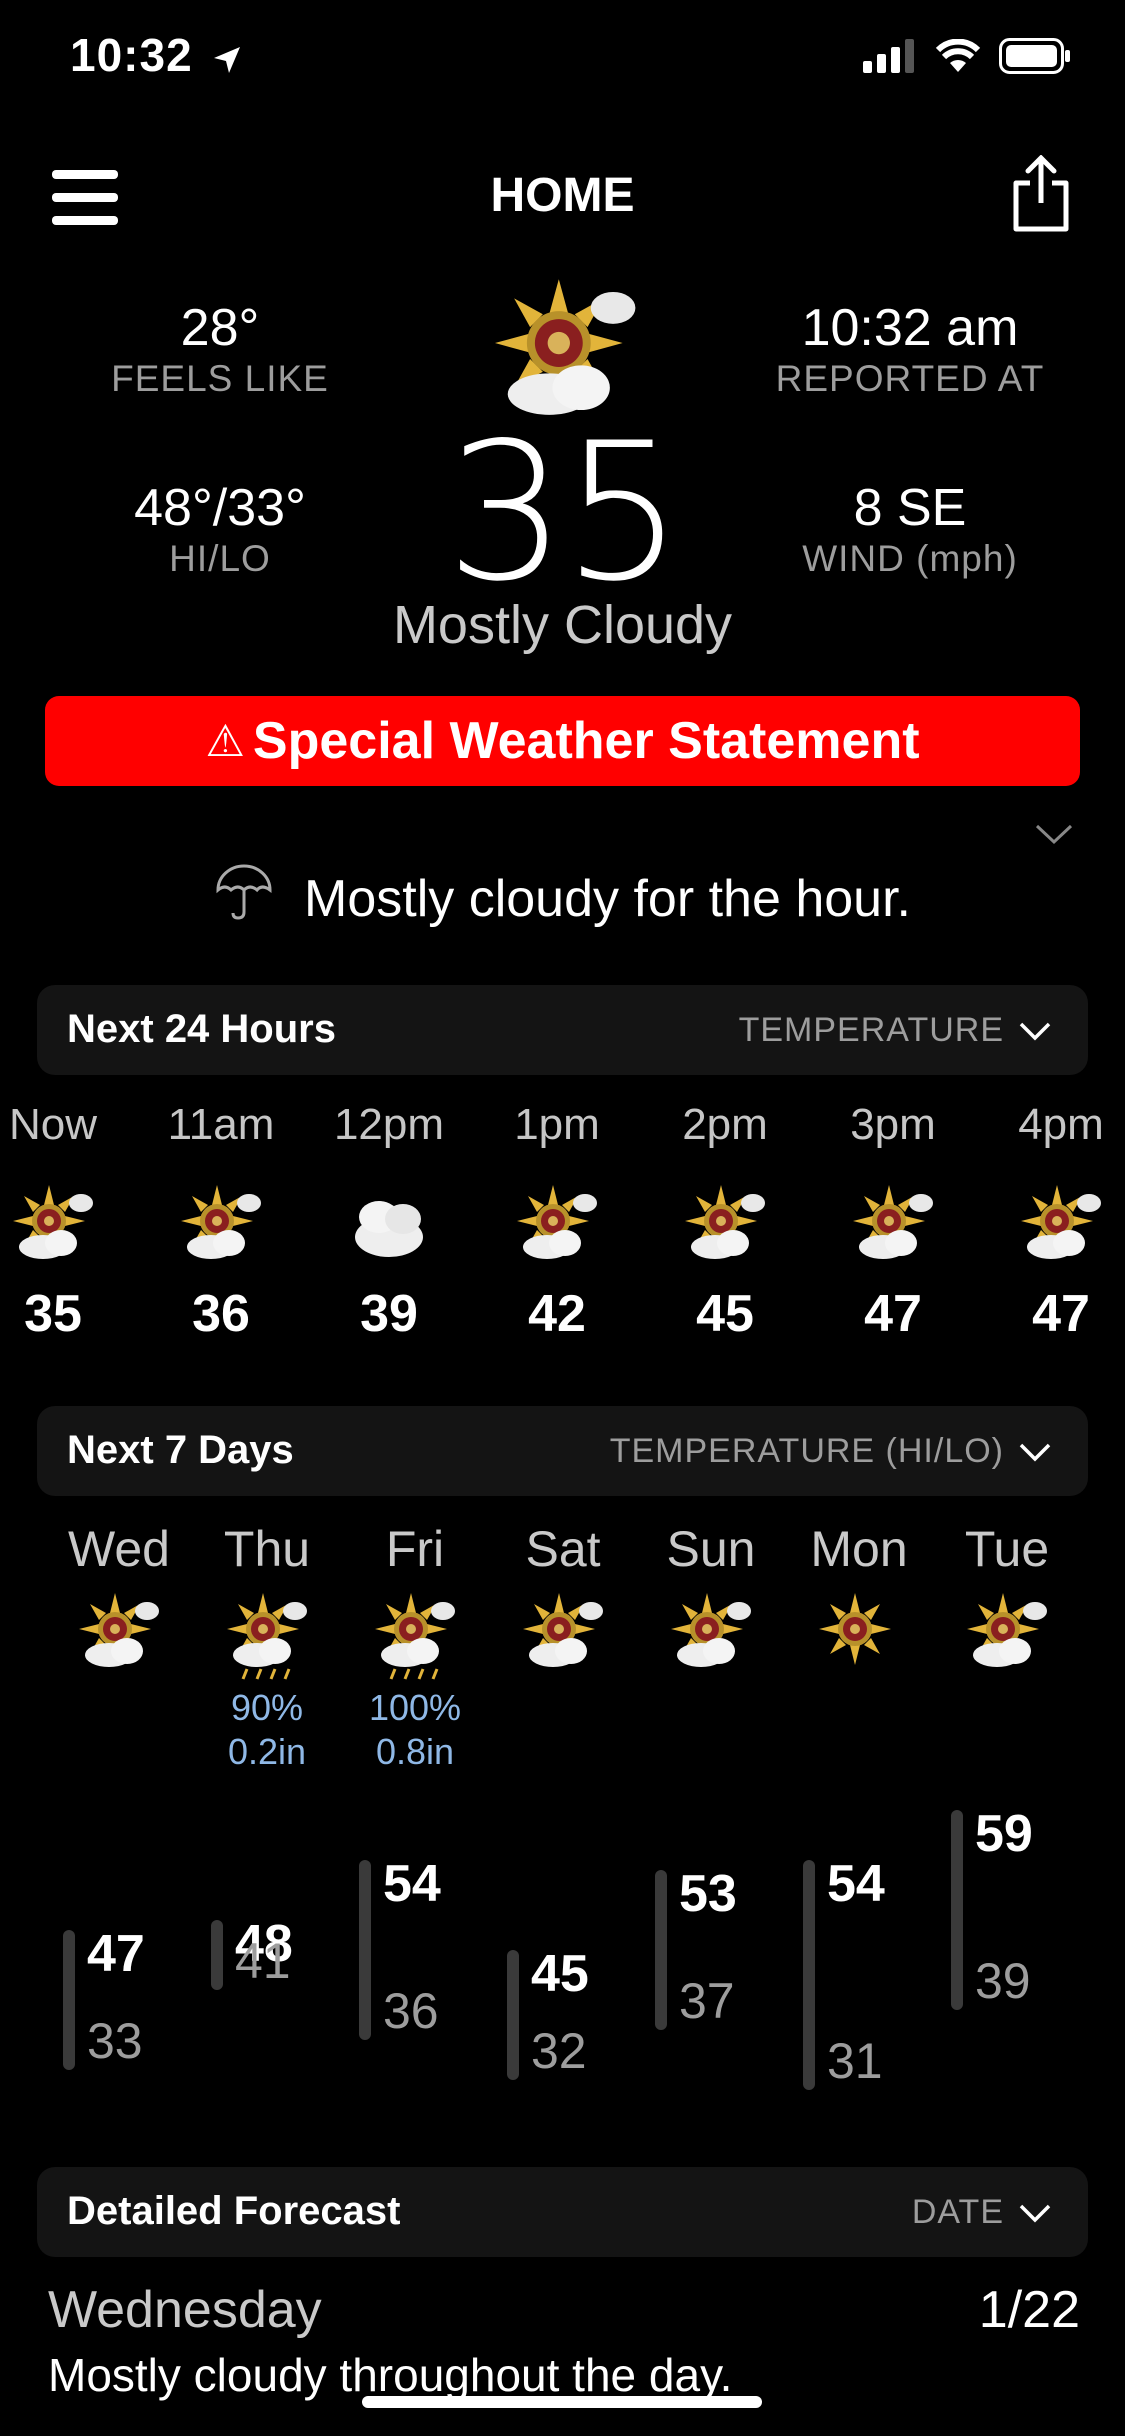  Describe the element at coordinates (855, 2061) in the screenshot. I see `day-low-temp: 31` at that location.